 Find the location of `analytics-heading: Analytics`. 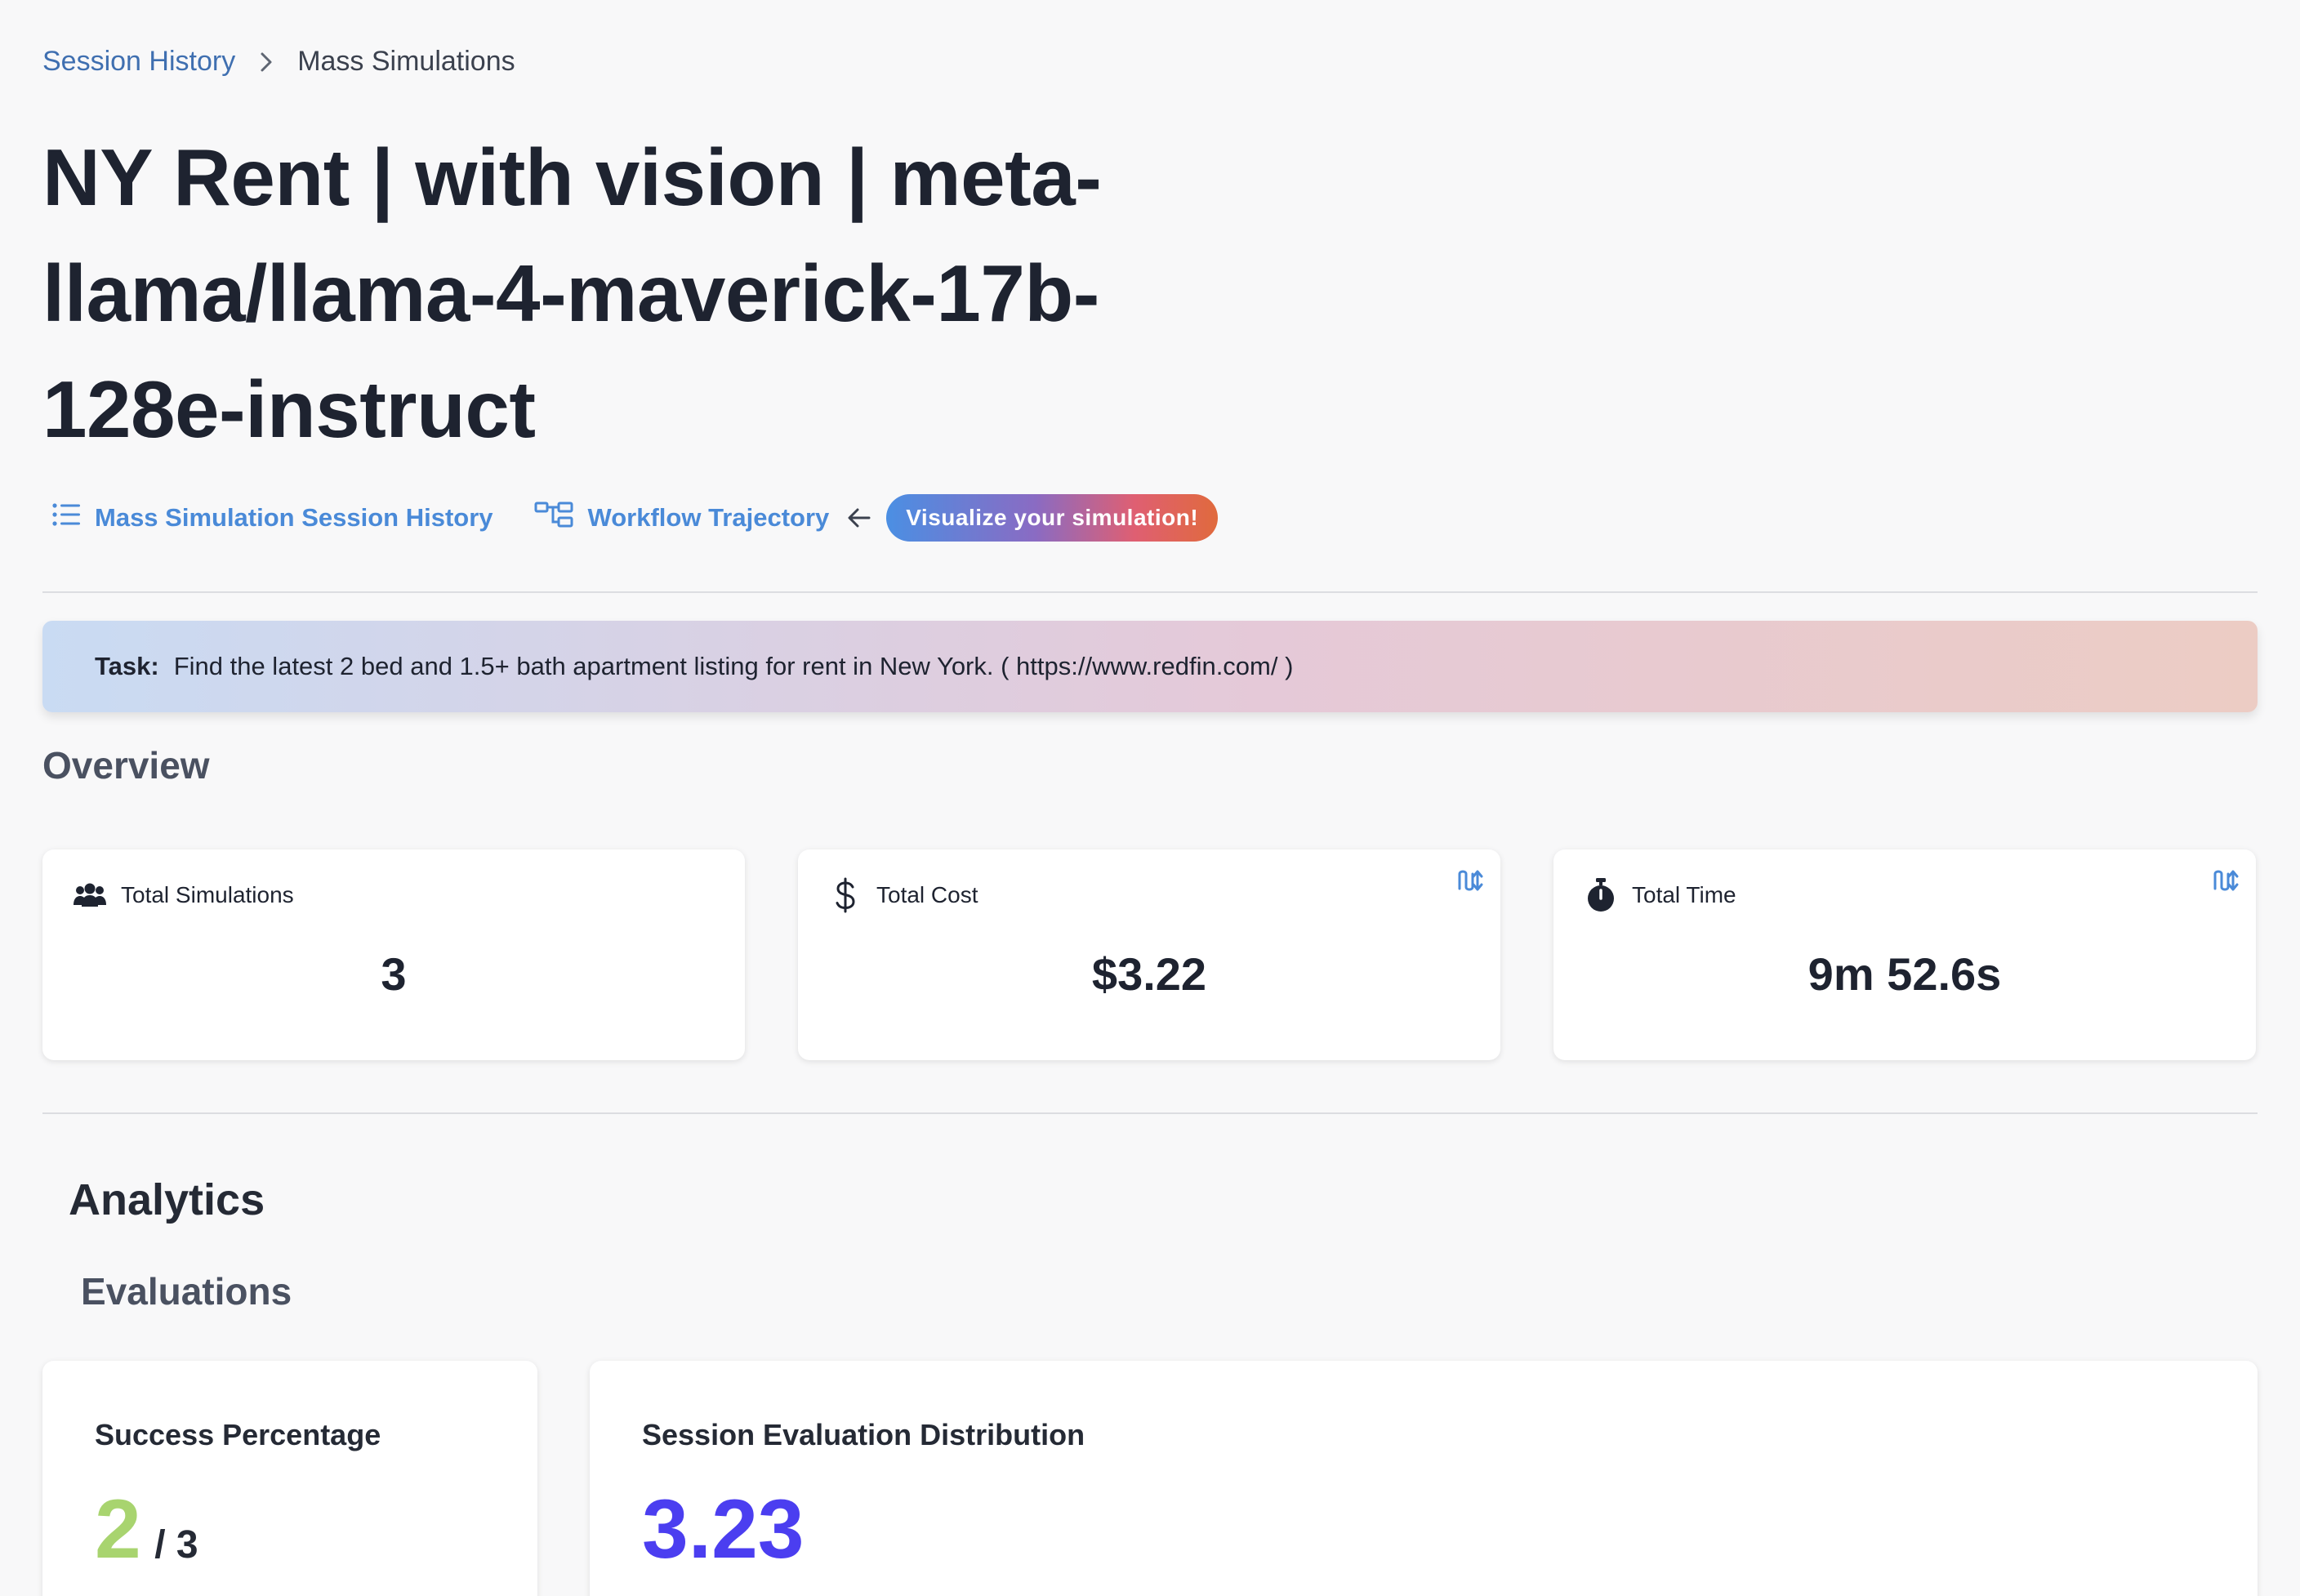

analytics-heading: Analytics is located at coordinates (167, 1199).